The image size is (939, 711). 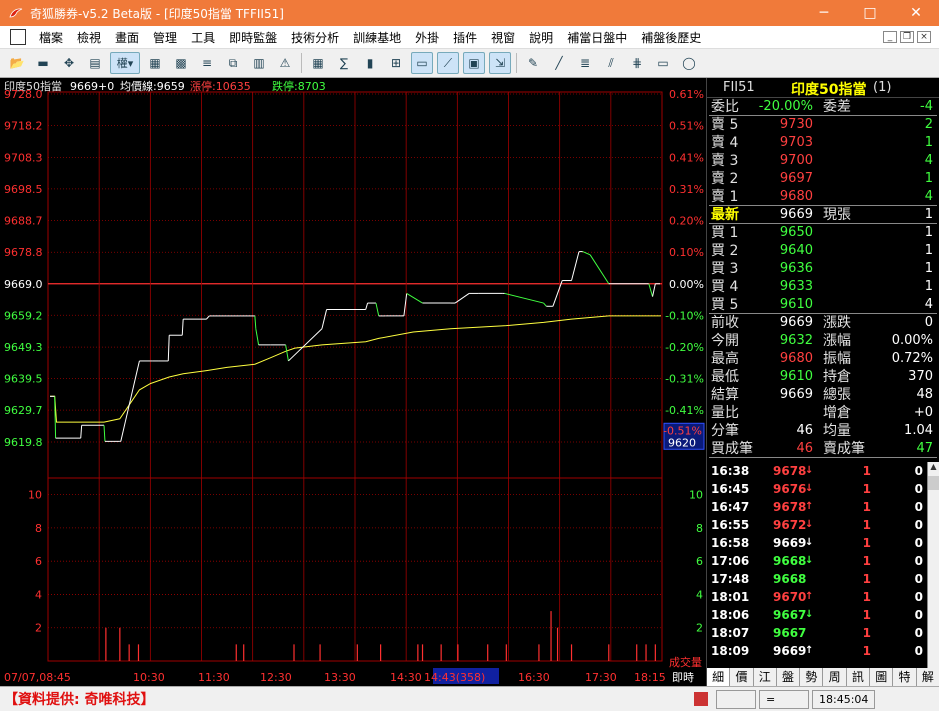 I want to click on menu-item-0: 檔案, so click(x=51, y=37).